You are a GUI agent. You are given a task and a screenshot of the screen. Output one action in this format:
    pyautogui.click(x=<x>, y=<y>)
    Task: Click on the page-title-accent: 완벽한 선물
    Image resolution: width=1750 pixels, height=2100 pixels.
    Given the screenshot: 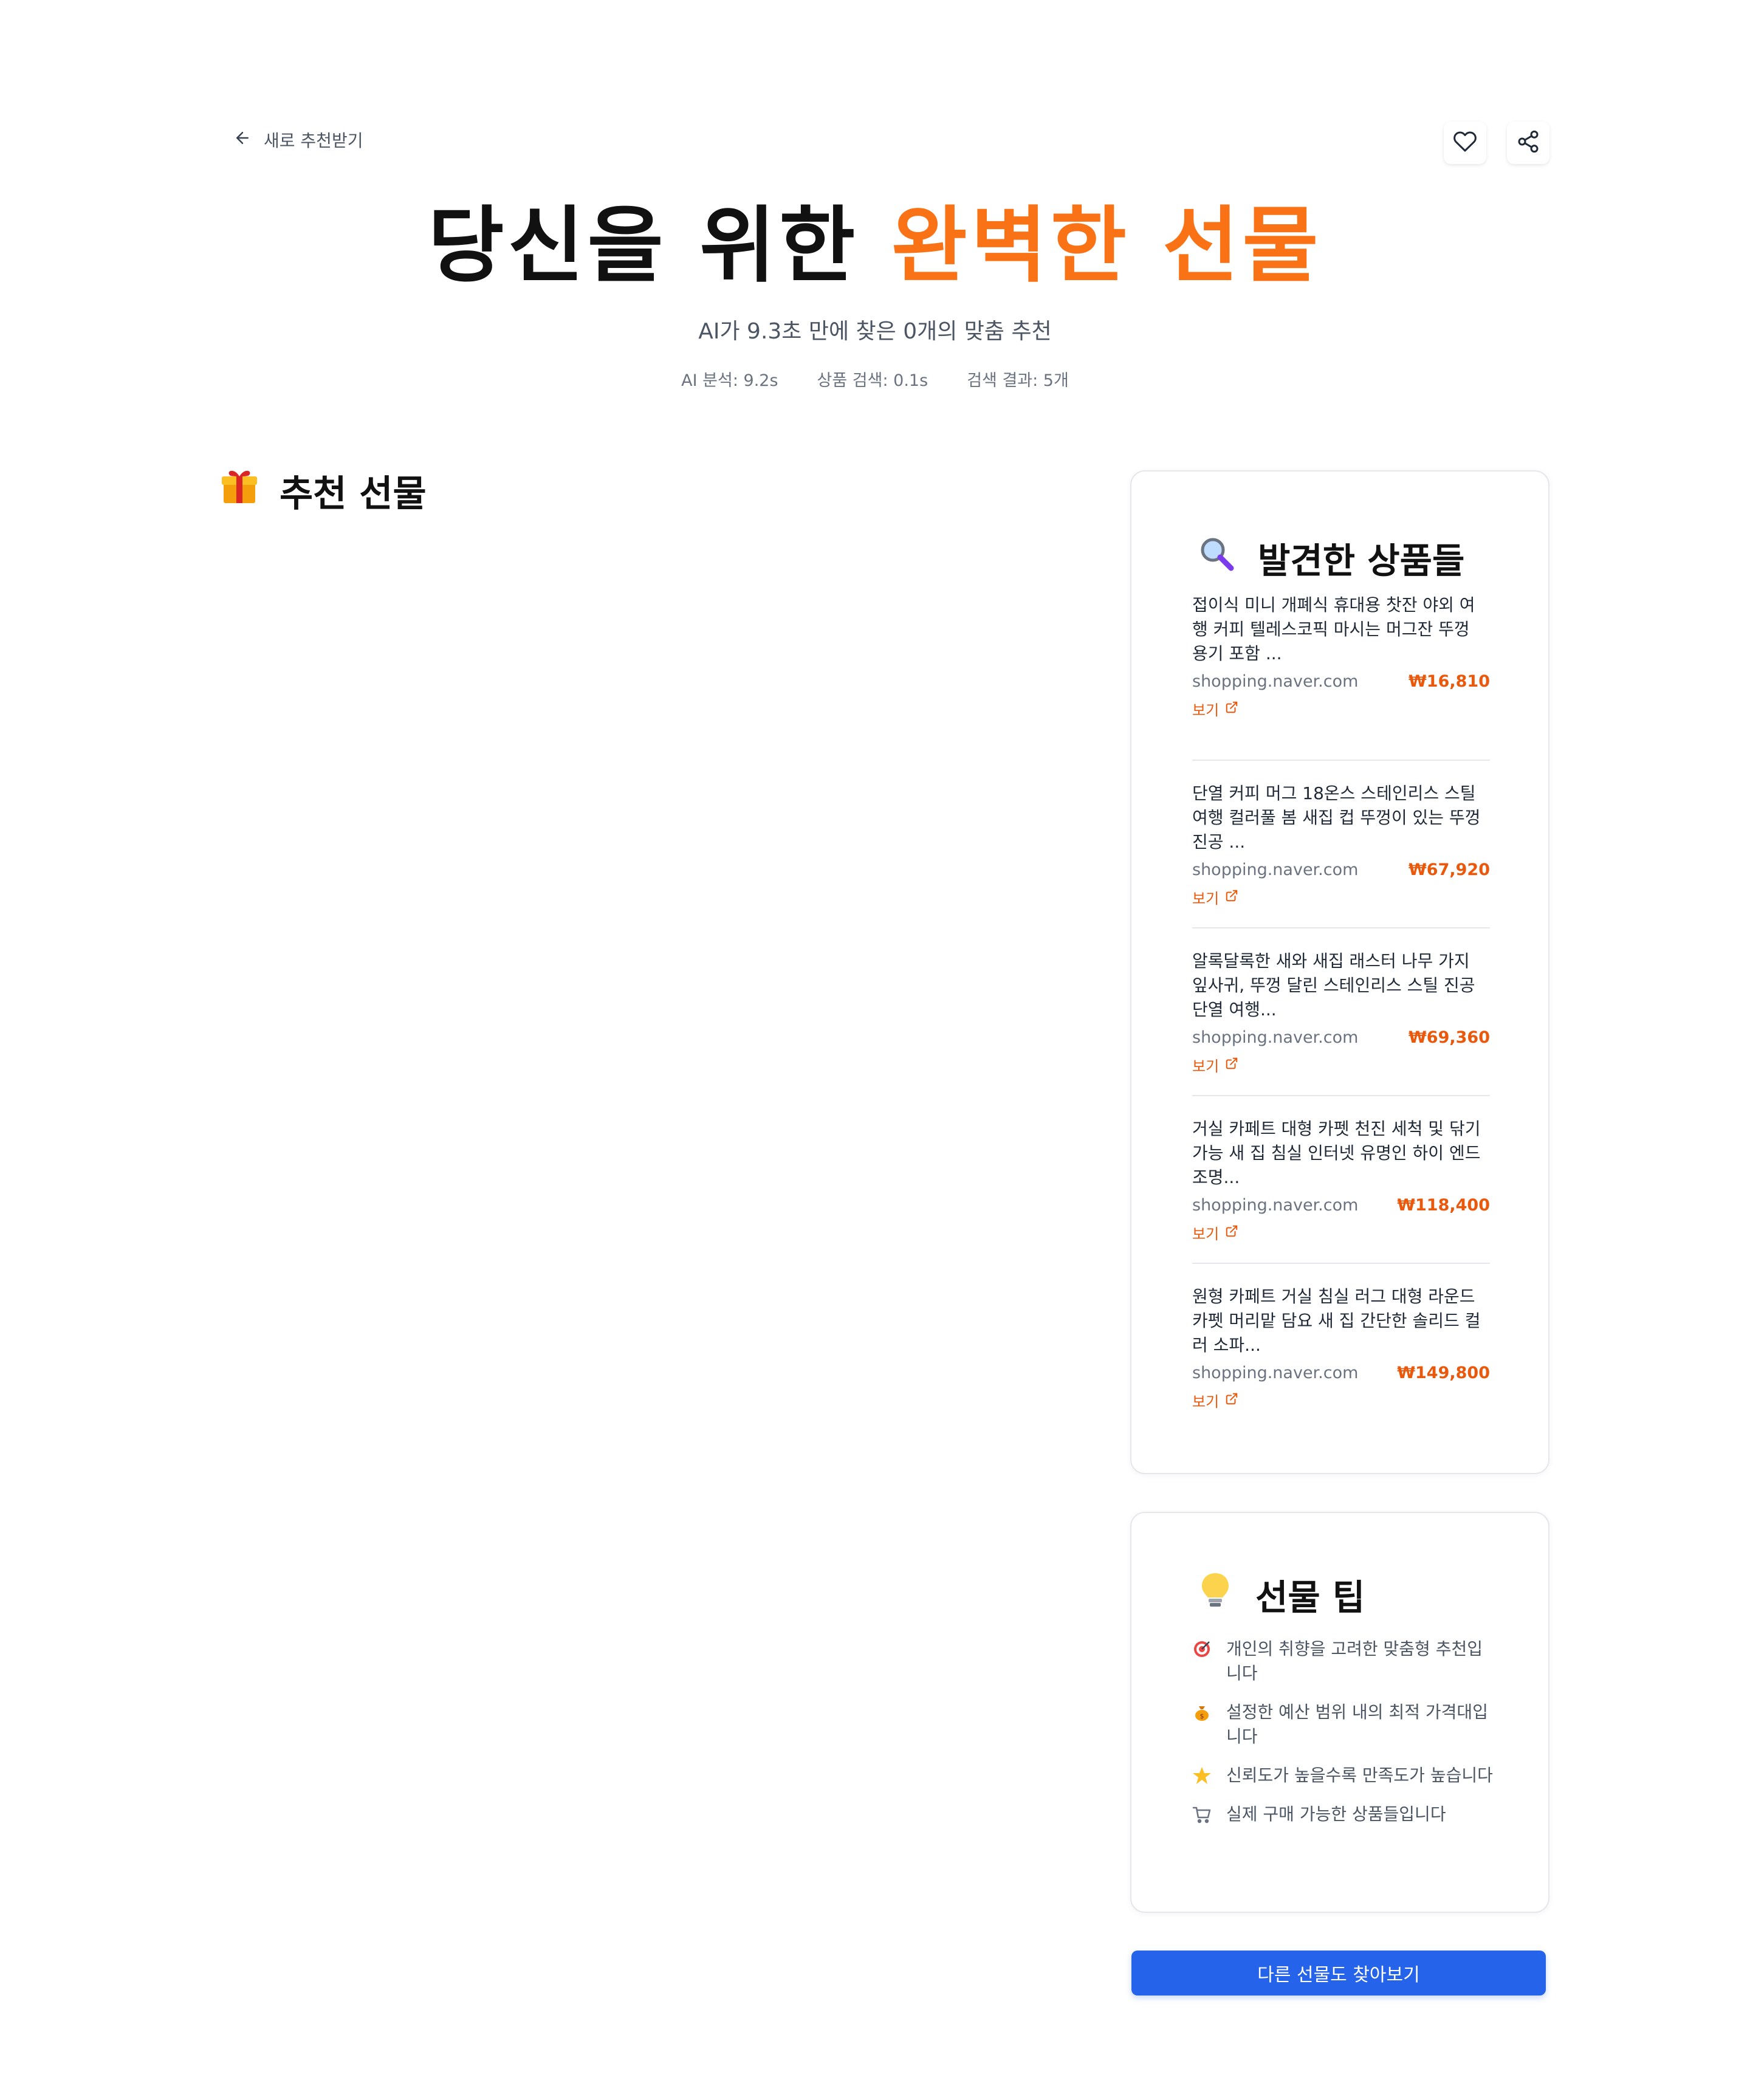 What is the action you would take?
    pyautogui.click(x=1106, y=246)
    